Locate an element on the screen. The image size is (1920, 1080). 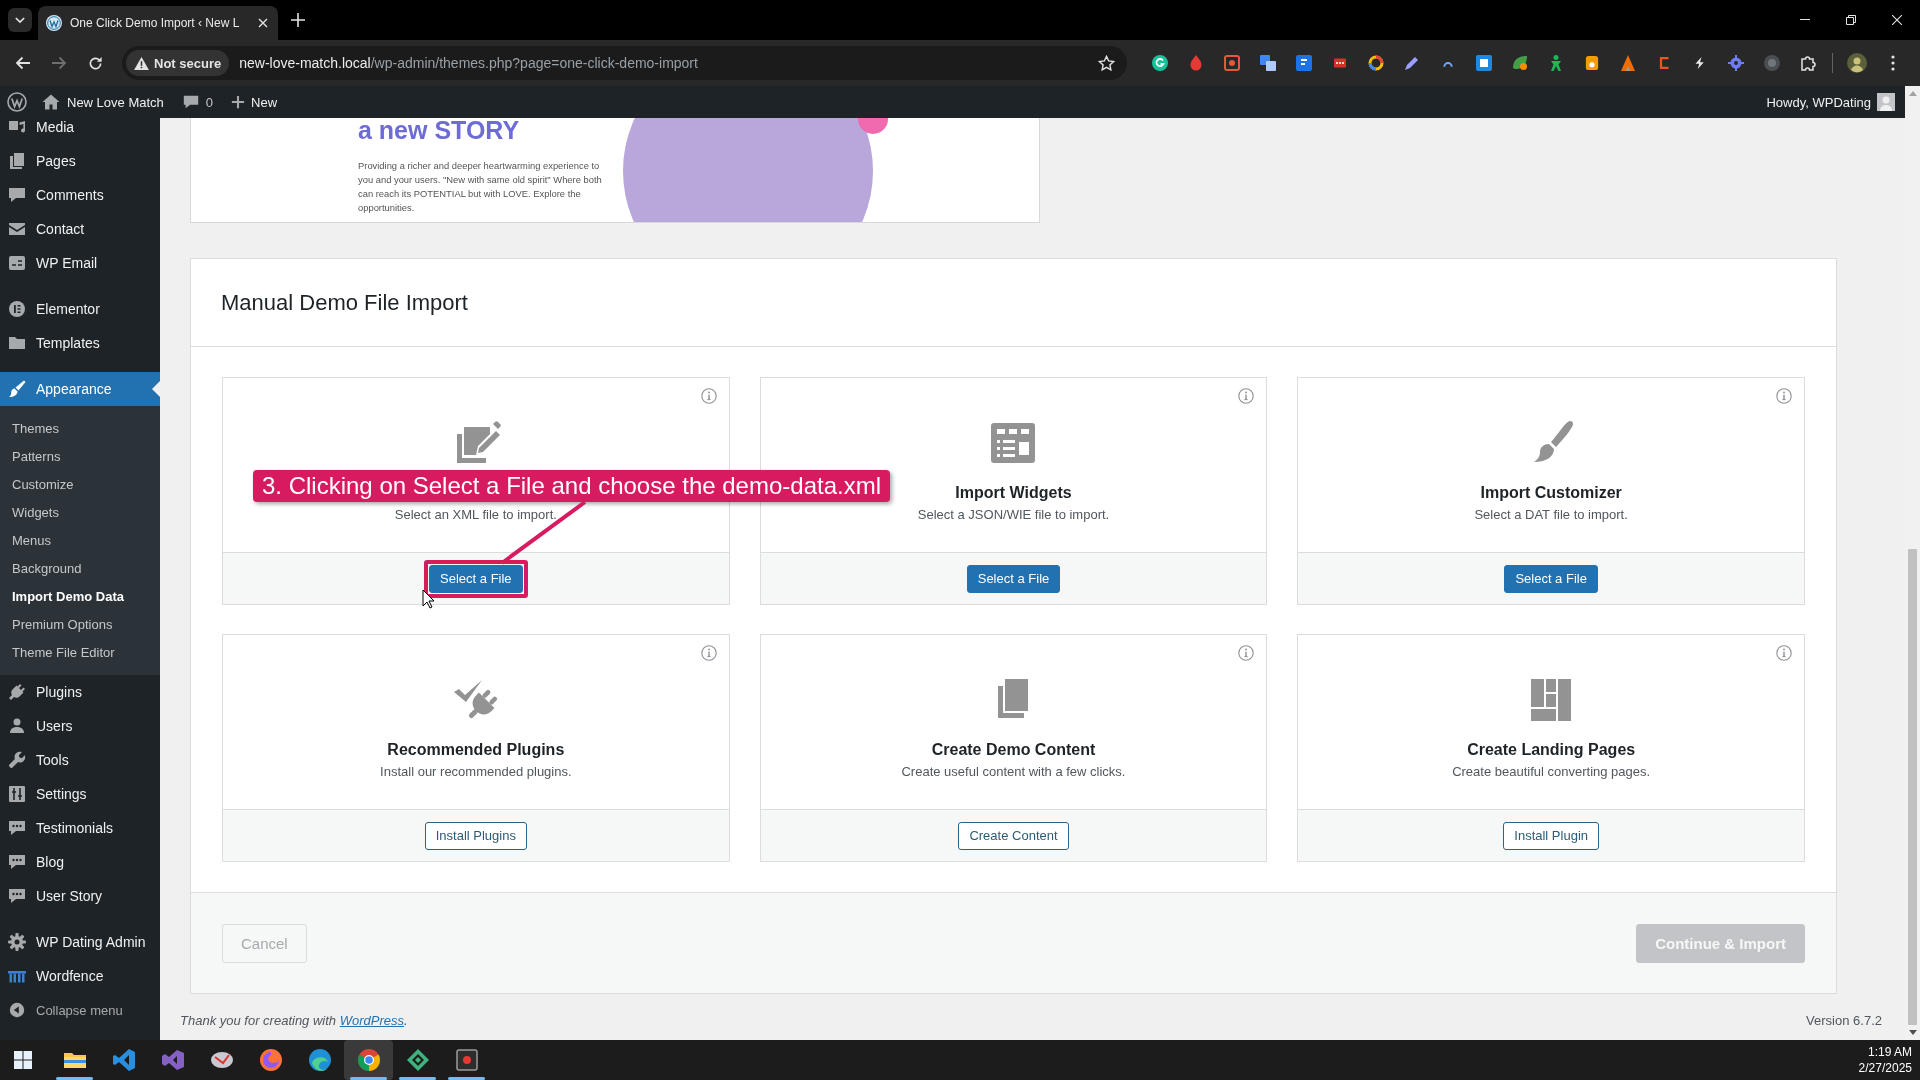
sidebar-item: Contact is located at coordinates (80, 229).